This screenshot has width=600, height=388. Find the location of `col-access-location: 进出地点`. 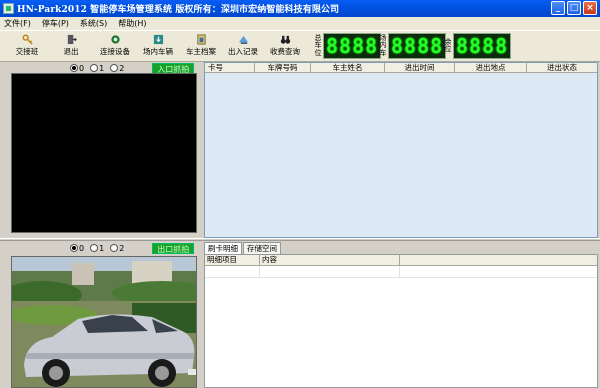

col-access-location: 进出地点 is located at coordinates (491, 67).